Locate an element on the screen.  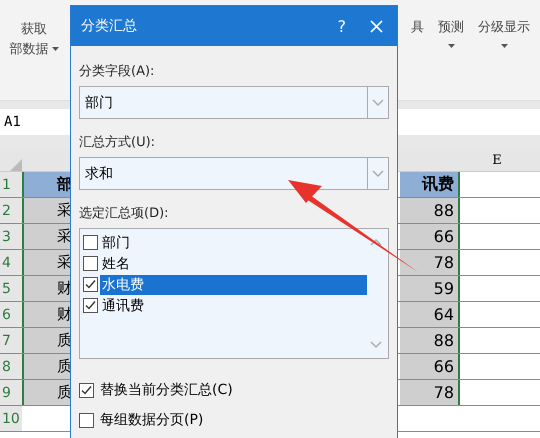
row-header: 3 is located at coordinates (11, 236).